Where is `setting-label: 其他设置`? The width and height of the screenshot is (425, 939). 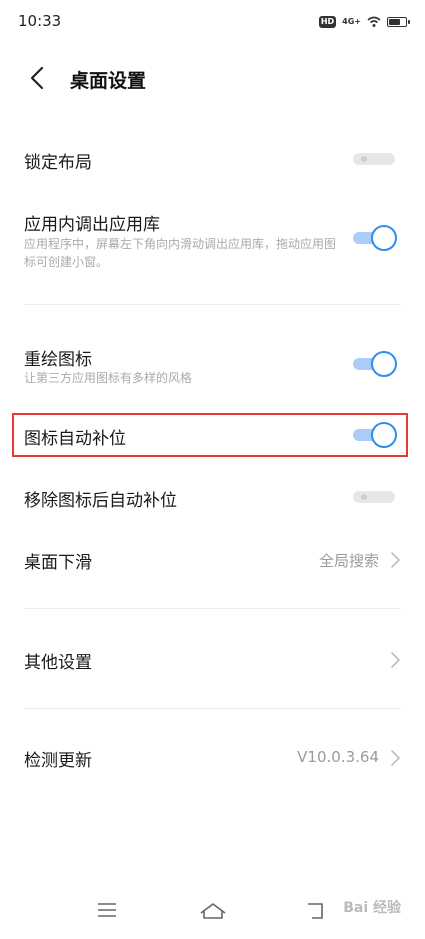
setting-label: 其他设置 is located at coordinates (58, 663).